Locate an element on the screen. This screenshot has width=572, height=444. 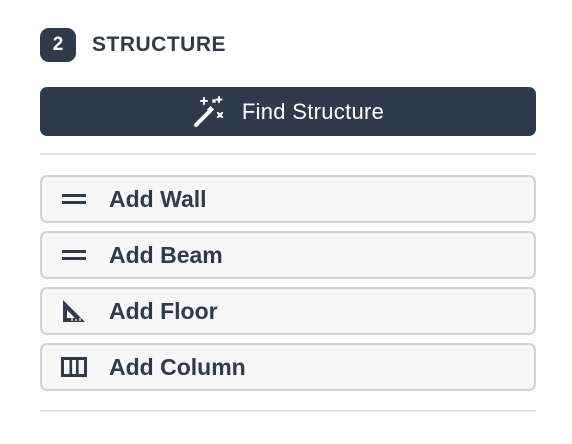
add-beam-button: Add Beam is located at coordinates (288, 255).